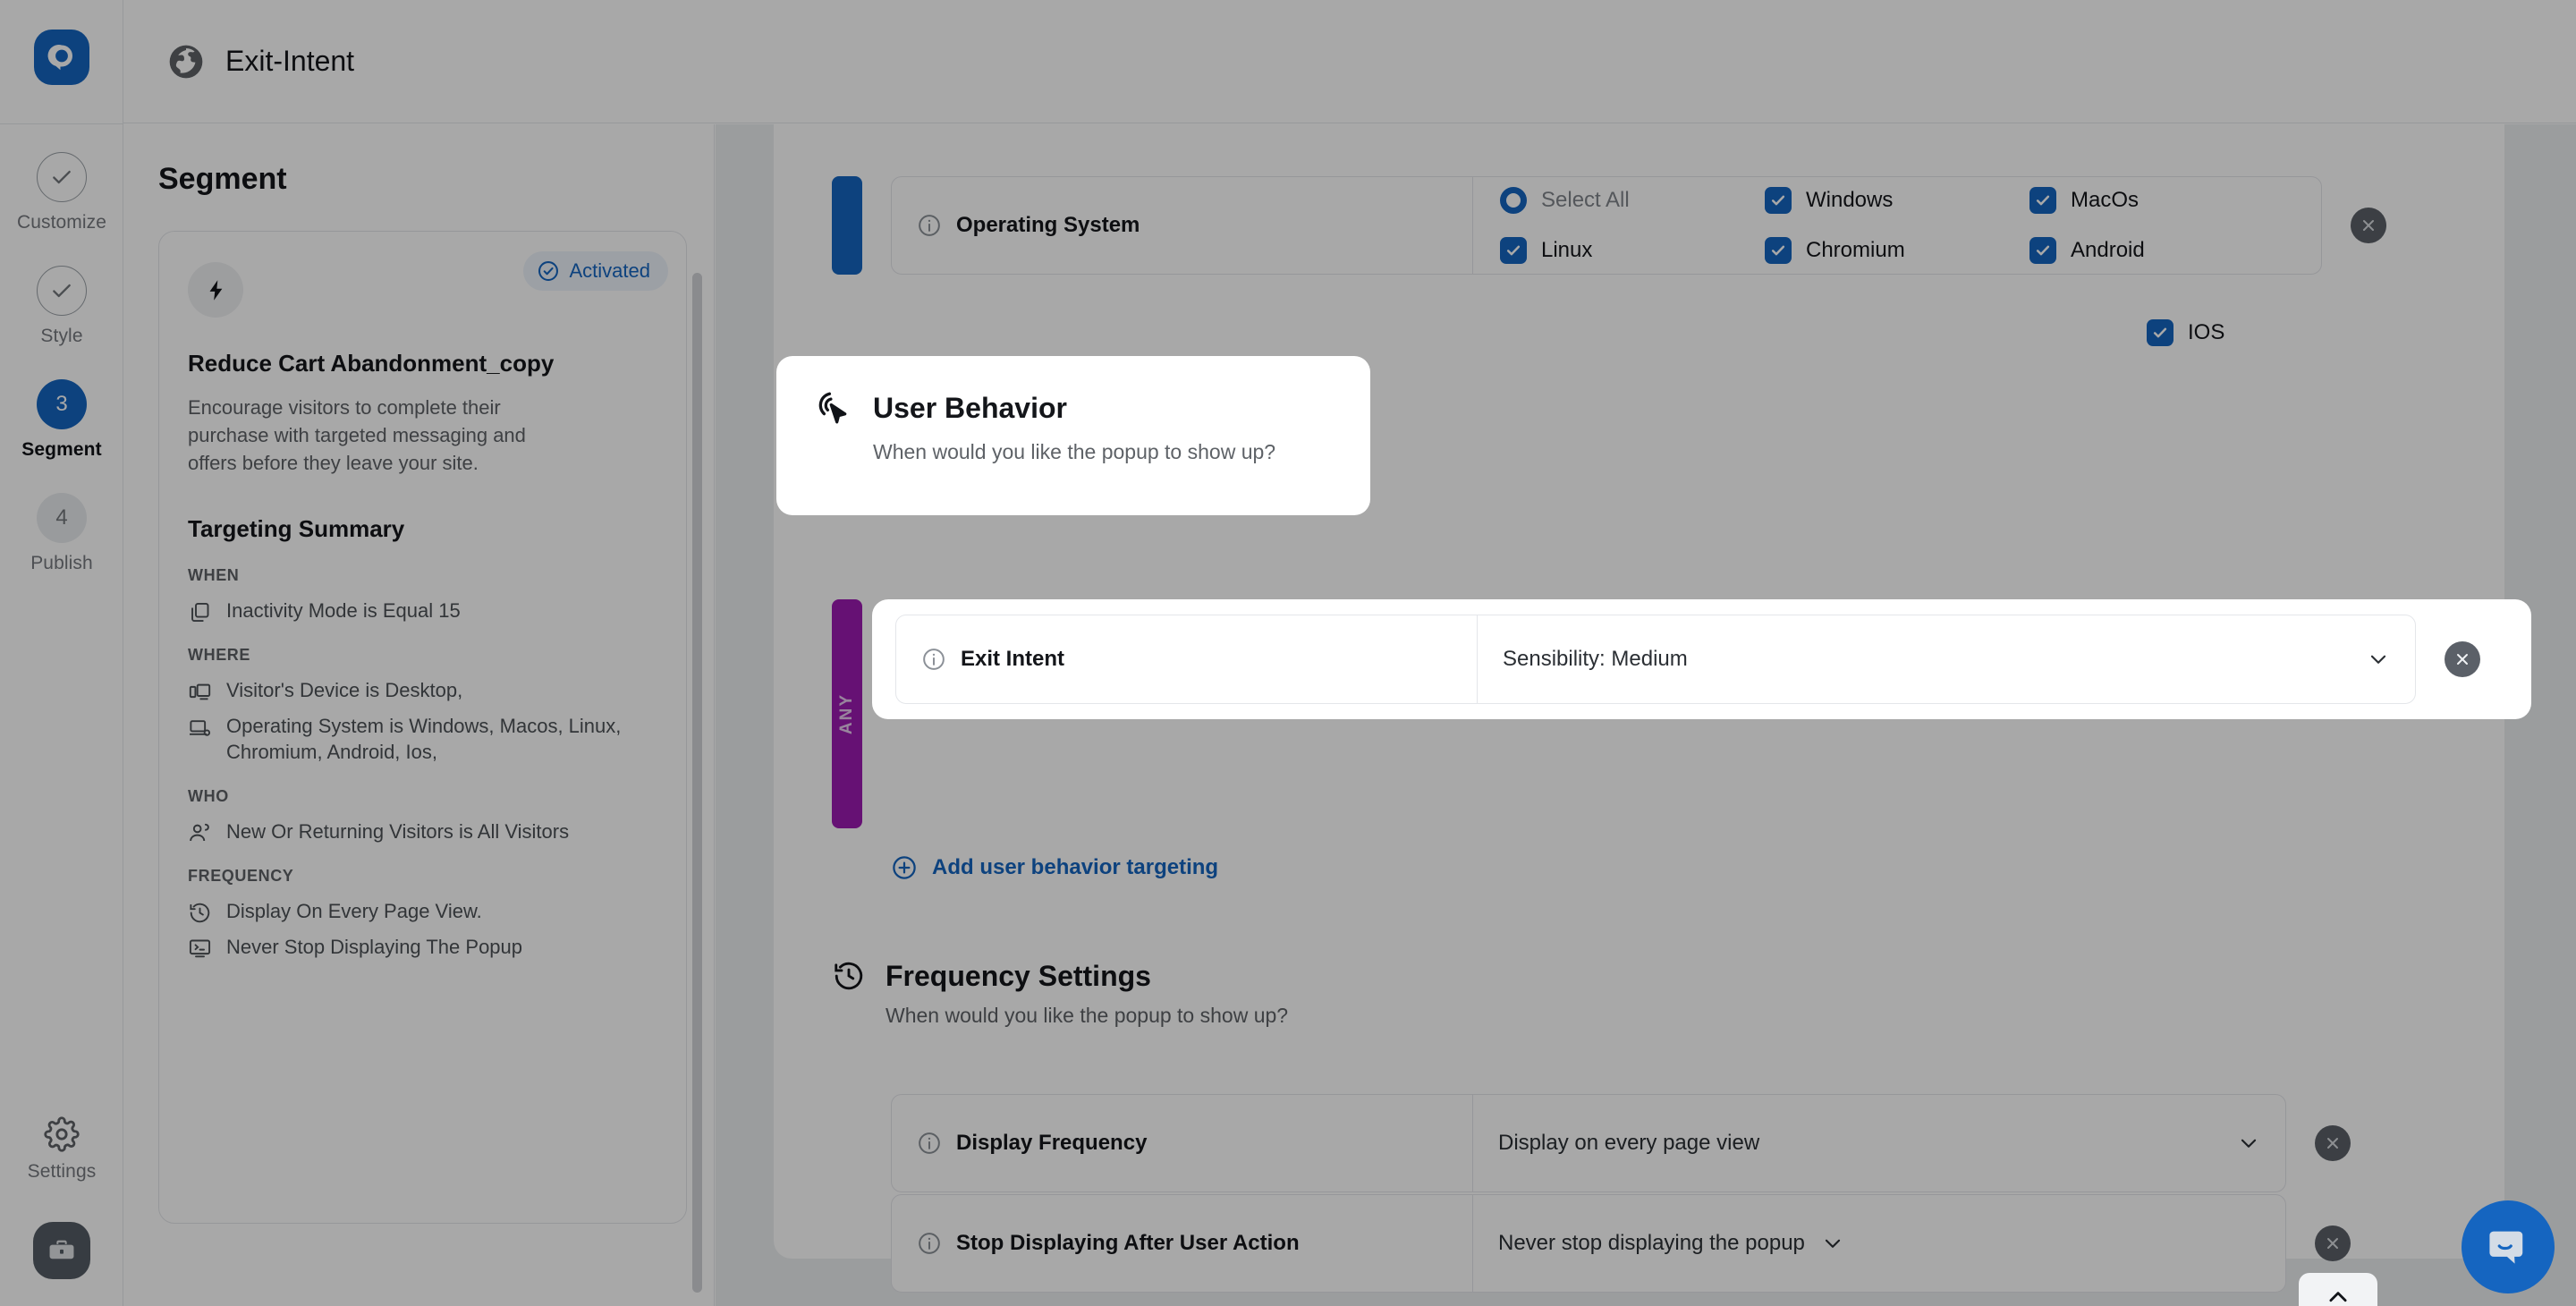 The image size is (2576, 1306). What do you see at coordinates (62, 1172) in the screenshot?
I see `settings-label: Settings` at bounding box center [62, 1172].